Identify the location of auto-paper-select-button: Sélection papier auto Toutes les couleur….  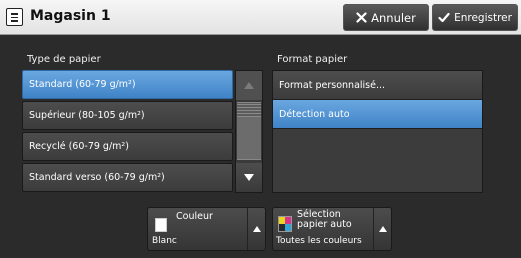
(332, 229).